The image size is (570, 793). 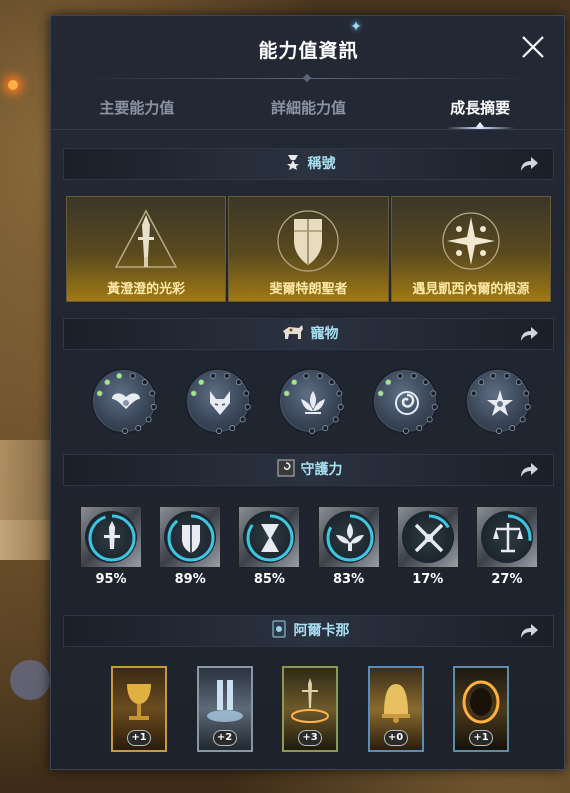 I want to click on section-header-titles: 稱號, so click(x=308, y=164).